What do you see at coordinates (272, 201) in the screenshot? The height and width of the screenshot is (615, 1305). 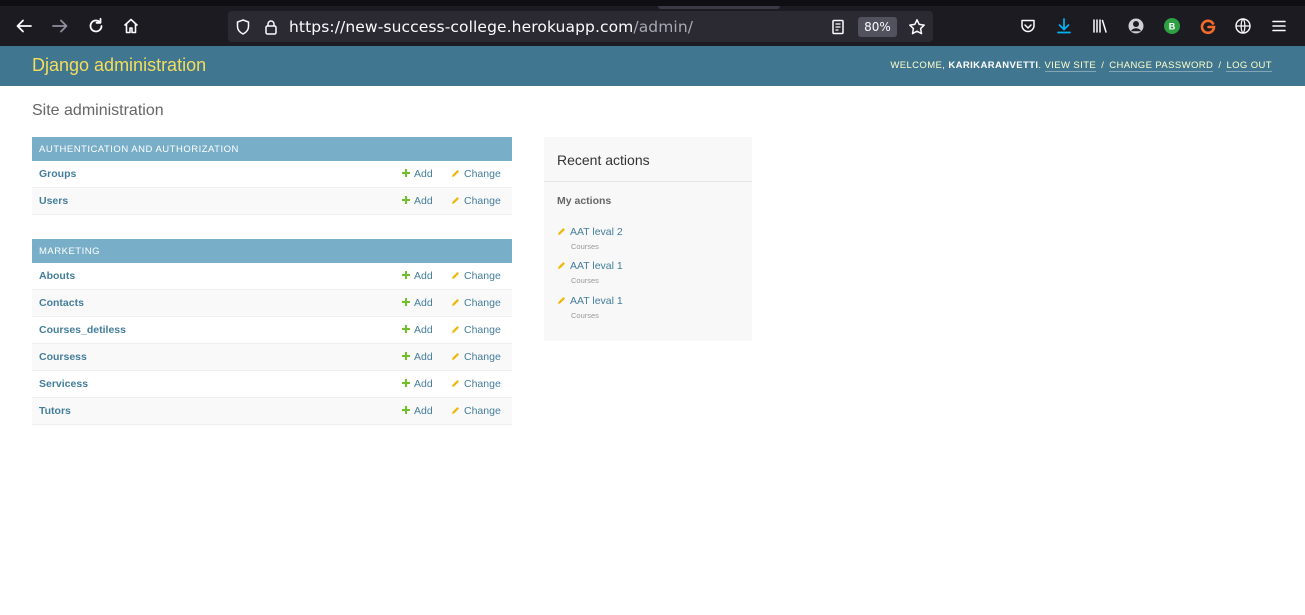 I see `model-row-users: Users Add Change` at bounding box center [272, 201].